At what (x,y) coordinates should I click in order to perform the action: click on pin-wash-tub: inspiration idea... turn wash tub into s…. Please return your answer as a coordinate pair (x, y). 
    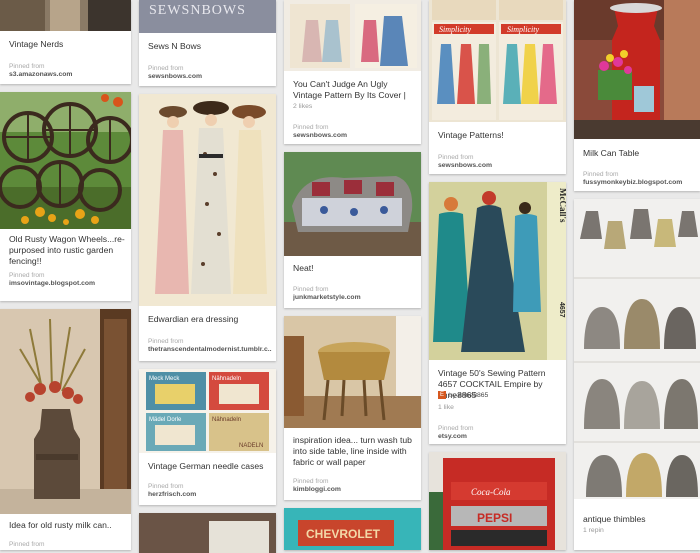
    Looking at the image, I should click on (352, 408).